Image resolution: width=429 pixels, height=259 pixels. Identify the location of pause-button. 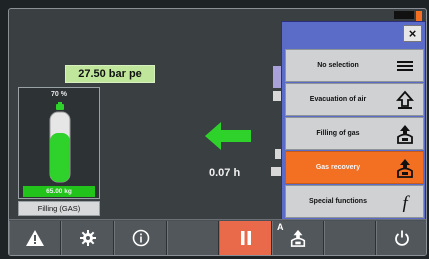
(245, 238).